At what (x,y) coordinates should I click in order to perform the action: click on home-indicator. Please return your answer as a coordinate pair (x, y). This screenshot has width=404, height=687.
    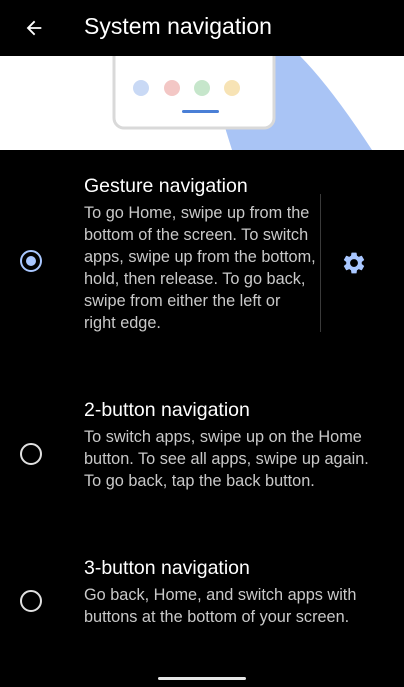
    Looking at the image, I should click on (202, 678).